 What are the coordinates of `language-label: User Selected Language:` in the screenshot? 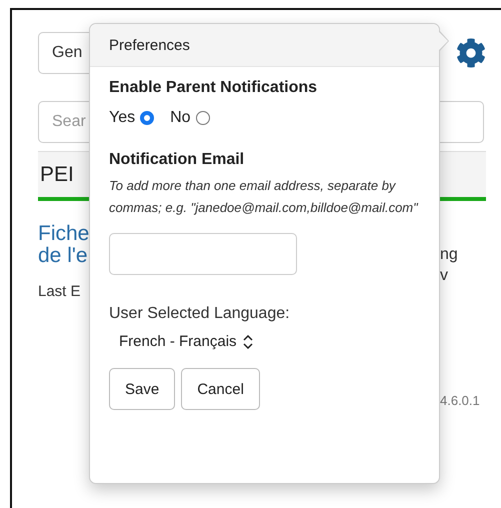 It's located at (200, 314).